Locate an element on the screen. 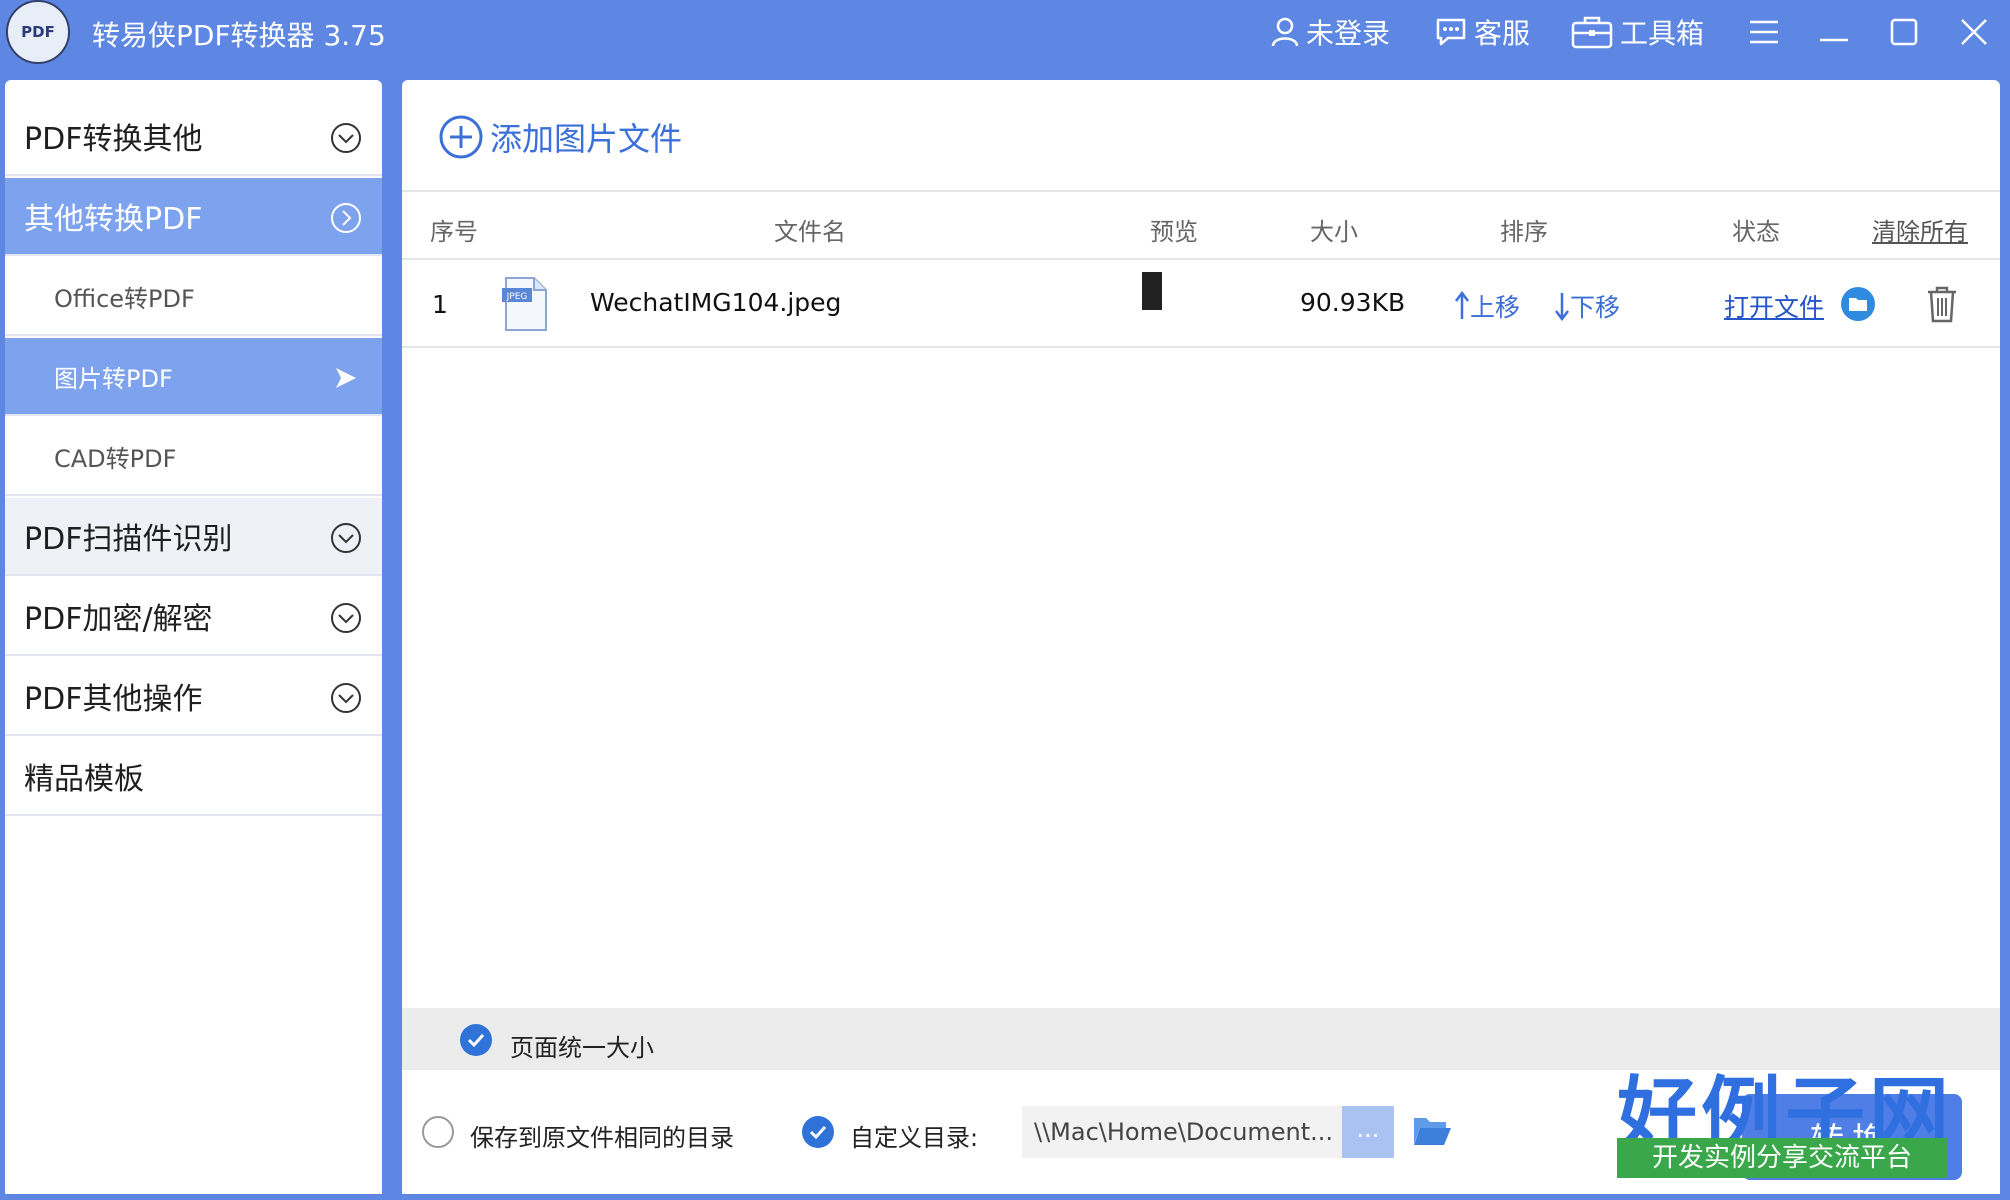 The image size is (2010, 1200). col-sort: 排序 is located at coordinates (1524, 232).